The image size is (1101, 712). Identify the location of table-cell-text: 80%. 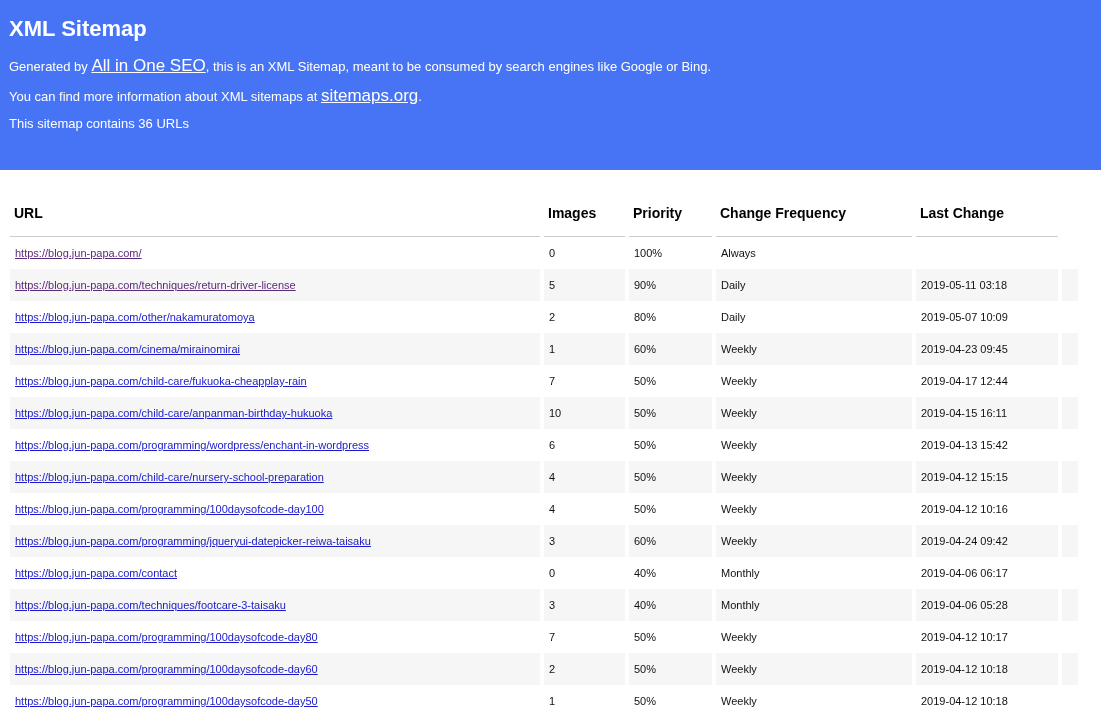
(645, 317).